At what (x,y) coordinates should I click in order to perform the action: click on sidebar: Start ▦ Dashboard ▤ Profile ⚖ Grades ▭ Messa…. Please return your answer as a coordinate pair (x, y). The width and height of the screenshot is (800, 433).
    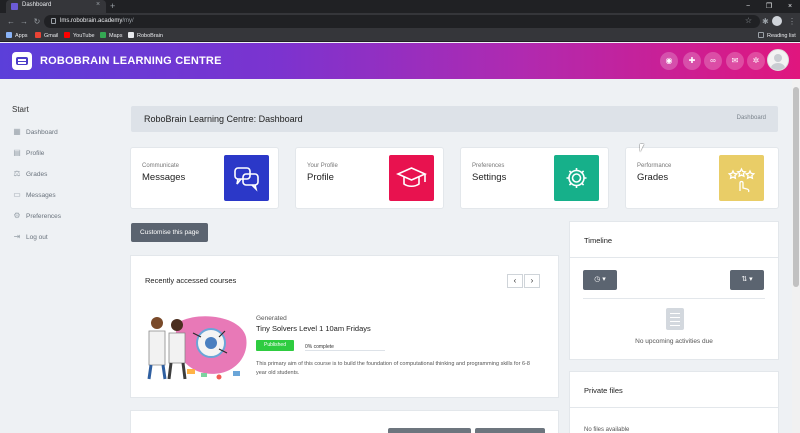
    Looking at the image, I should click on (57, 256).